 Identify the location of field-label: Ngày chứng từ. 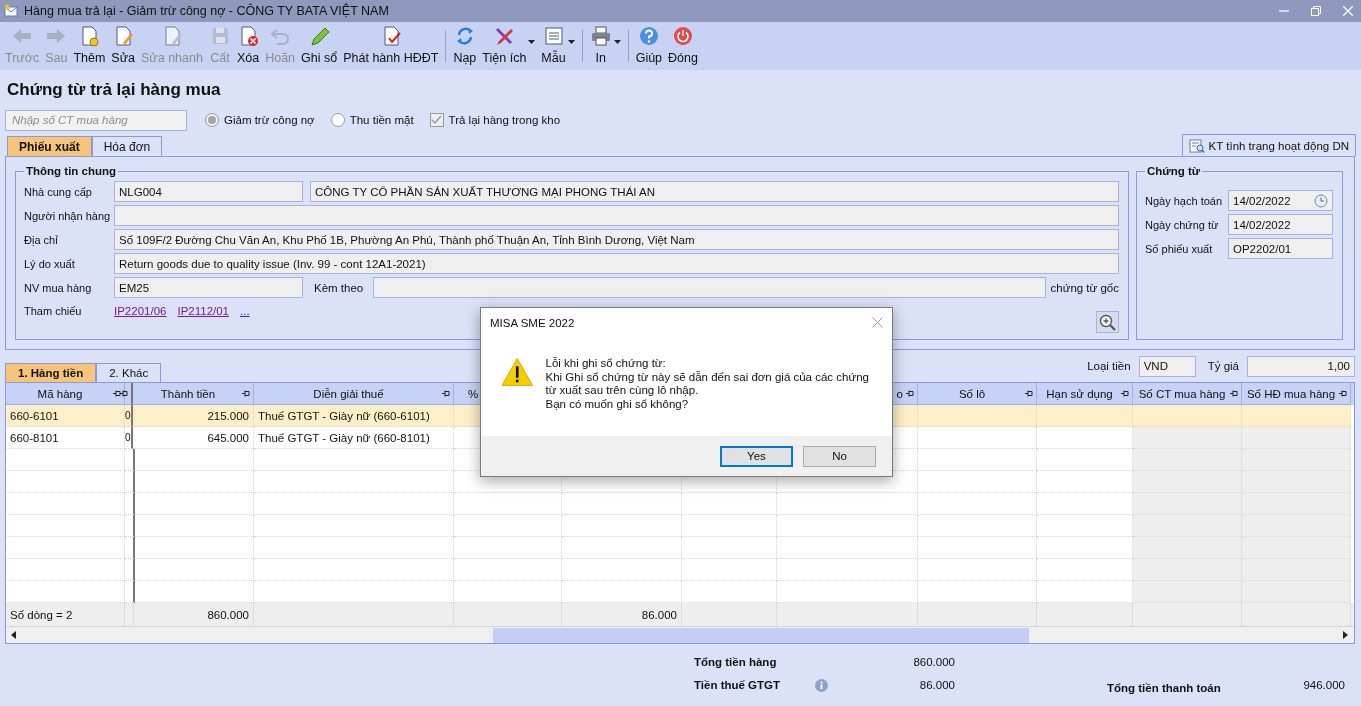
(1182, 224).